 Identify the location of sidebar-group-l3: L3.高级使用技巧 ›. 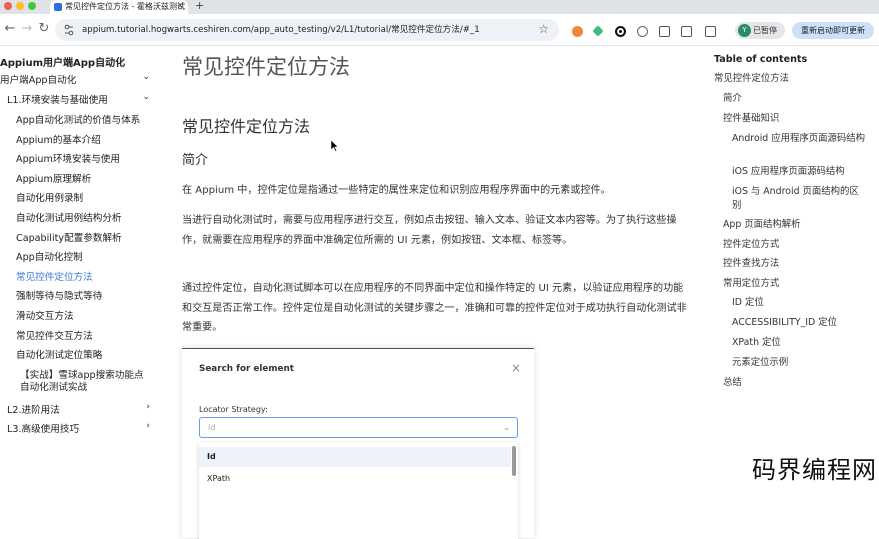
(83, 428).